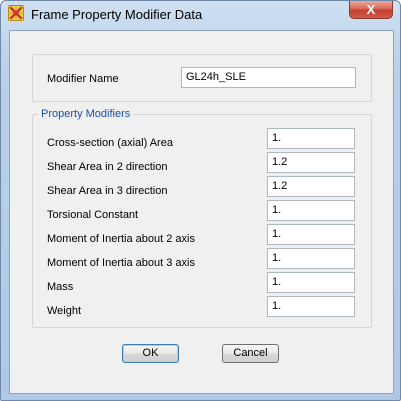  Describe the element at coordinates (250, 353) in the screenshot. I see `cancel-button: Cancel` at that location.